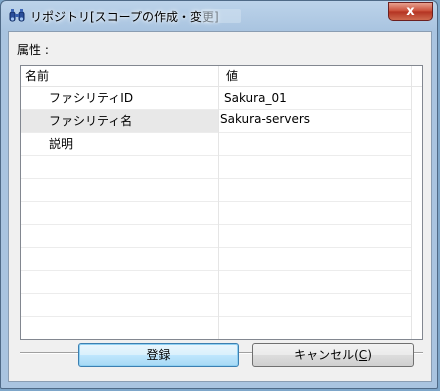  What do you see at coordinates (91, 121) in the screenshot?
I see `row-name: ファシリティ名` at bounding box center [91, 121].